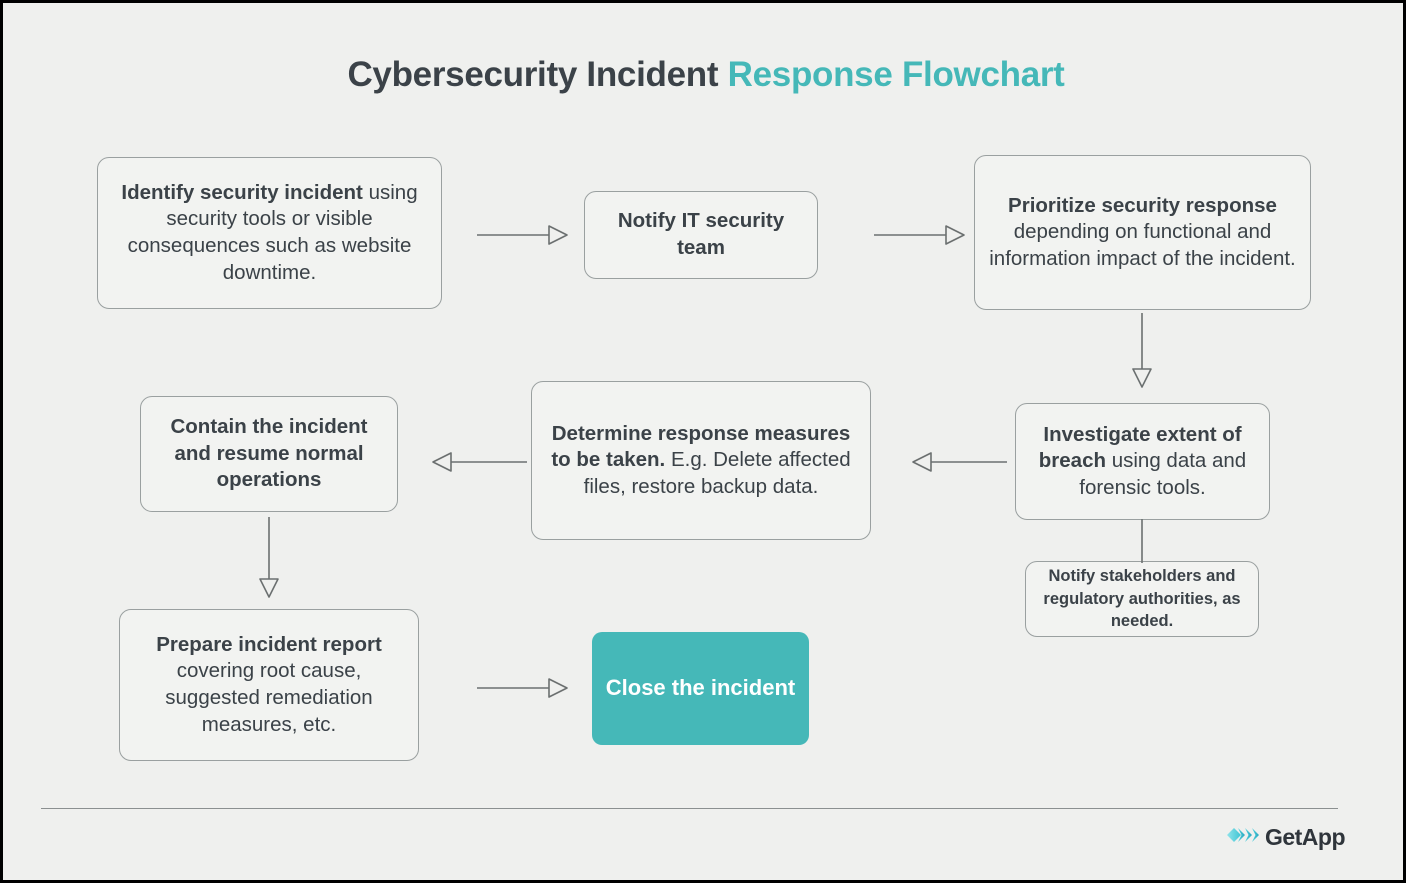 The height and width of the screenshot is (883, 1406). Describe the element at coordinates (525, 235) in the screenshot. I see `connector-identify-to-notify` at that location.